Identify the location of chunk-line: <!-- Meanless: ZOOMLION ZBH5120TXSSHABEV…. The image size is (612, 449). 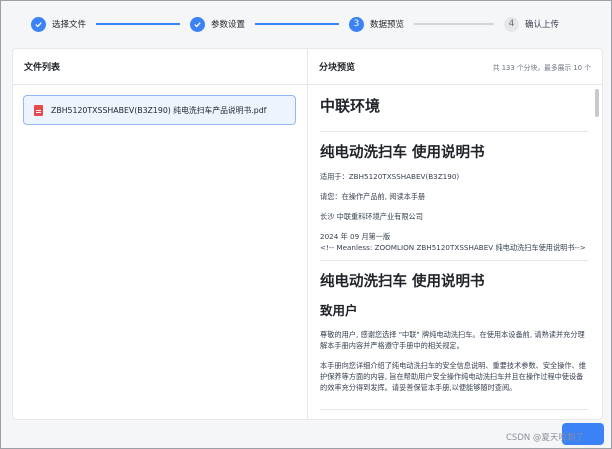
(453, 247).